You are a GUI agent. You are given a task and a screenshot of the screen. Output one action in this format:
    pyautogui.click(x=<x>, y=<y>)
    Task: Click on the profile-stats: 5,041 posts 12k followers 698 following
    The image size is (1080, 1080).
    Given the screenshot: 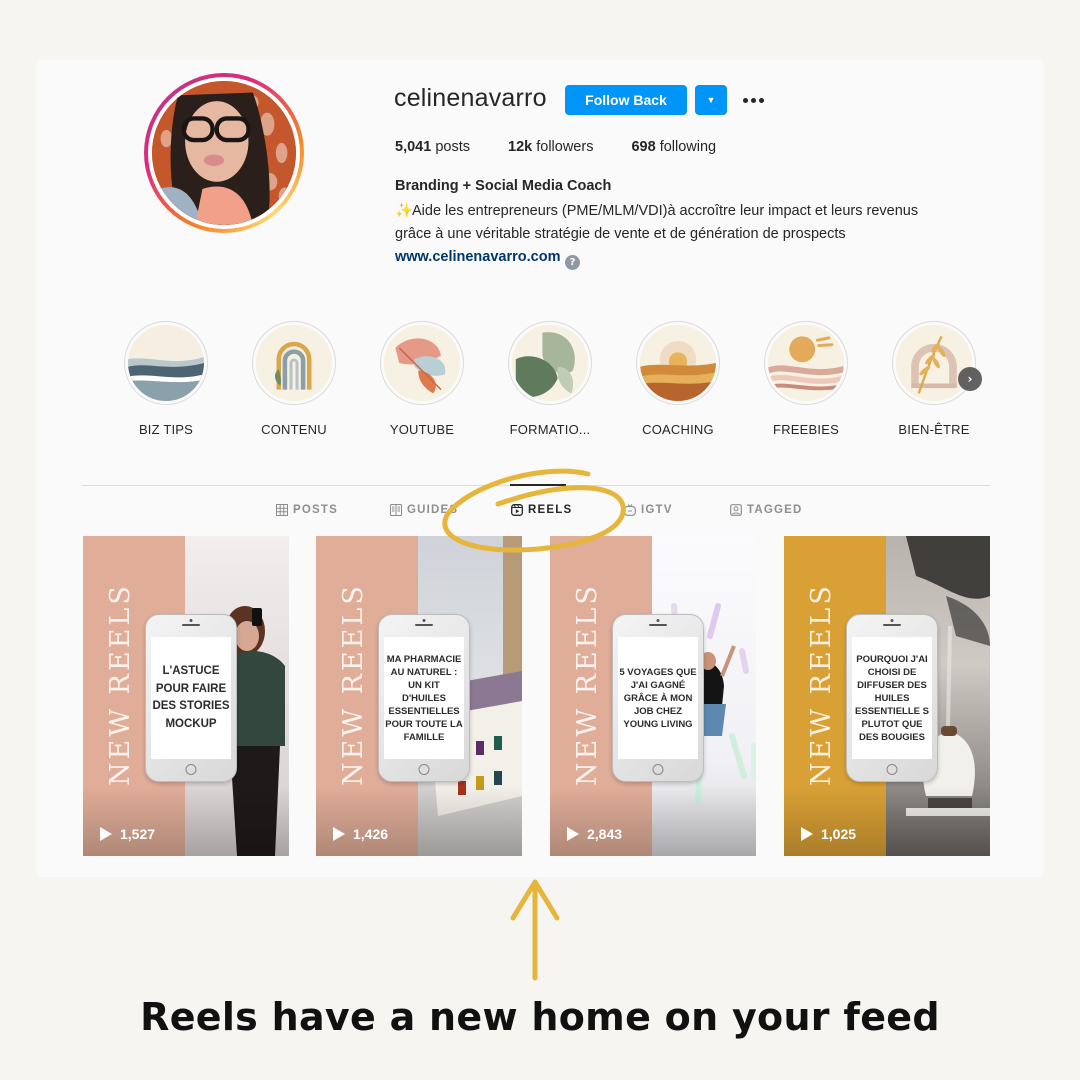 What is the action you would take?
    pyautogui.click(x=574, y=147)
    